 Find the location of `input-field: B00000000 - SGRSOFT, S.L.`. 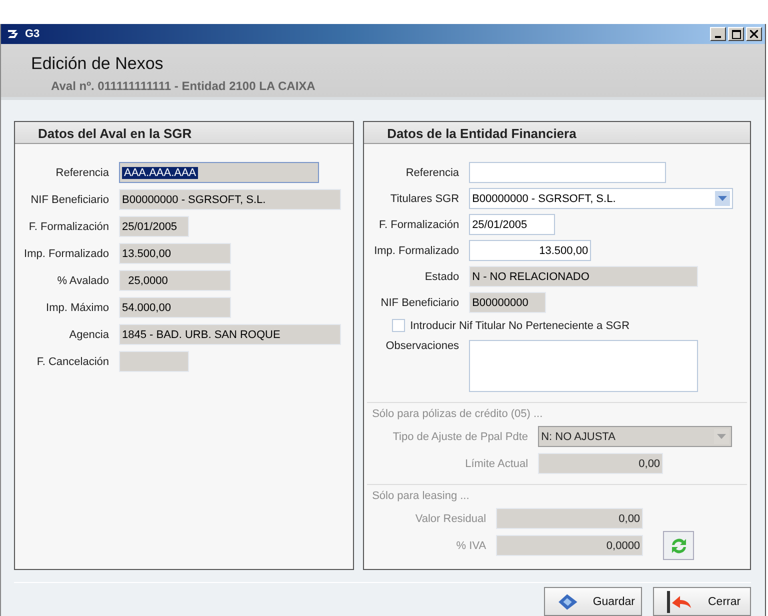

input-field: B00000000 - SGRSOFT, S.L. is located at coordinates (230, 199).